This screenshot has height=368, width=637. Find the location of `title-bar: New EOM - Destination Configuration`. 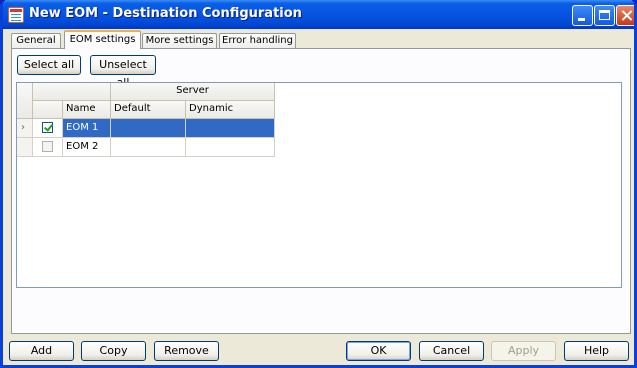

title-bar: New EOM - Destination Configuration is located at coordinates (318, 14).